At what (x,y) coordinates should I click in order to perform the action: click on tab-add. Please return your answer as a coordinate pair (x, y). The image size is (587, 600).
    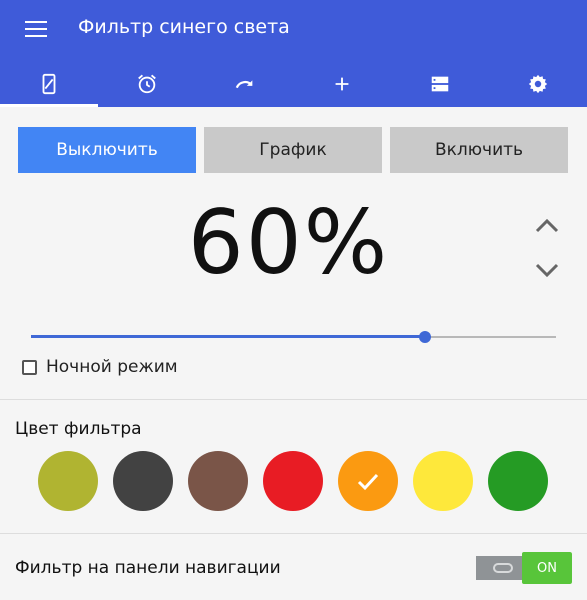
    Looking at the image, I should click on (342, 83).